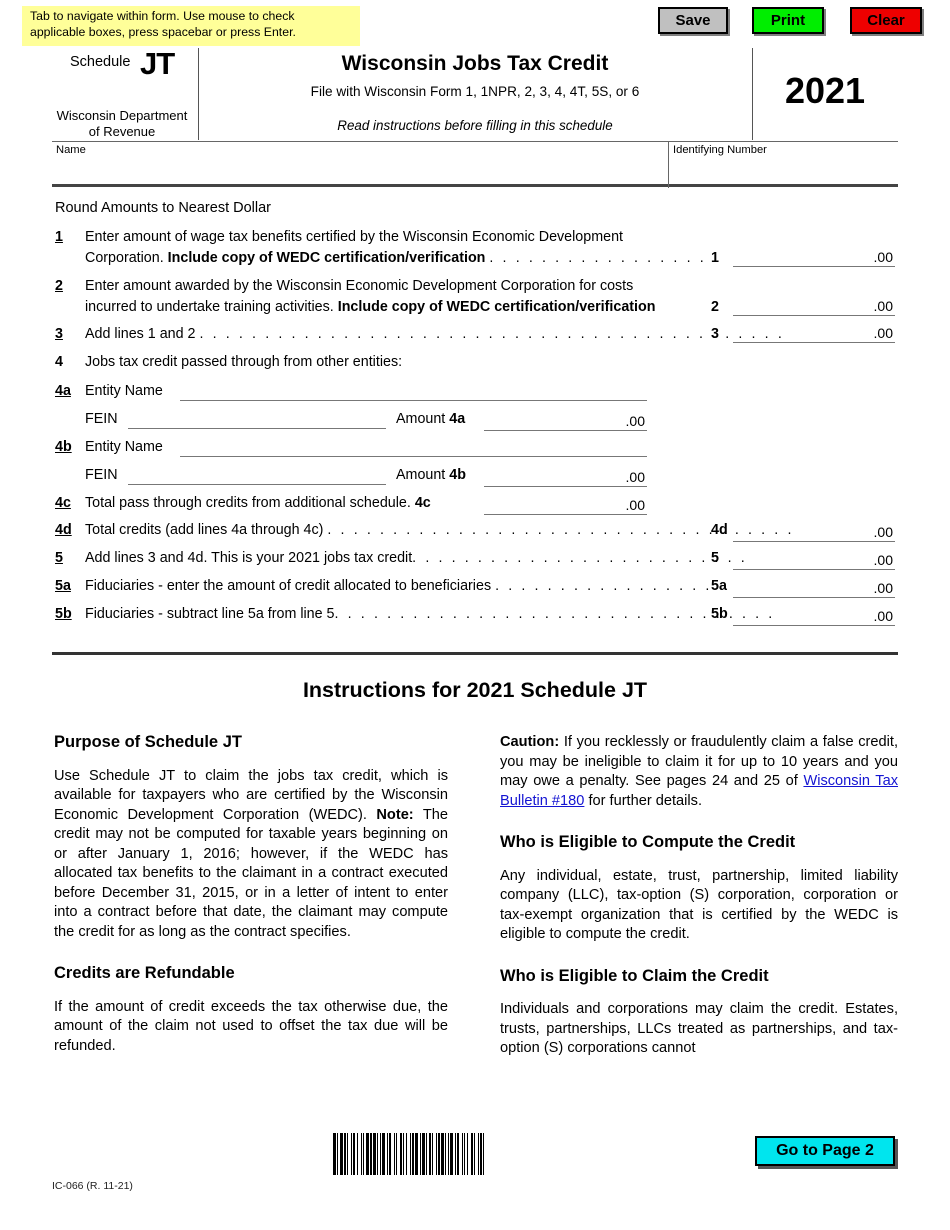 The width and height of the screenshot is (950, 1230). I want to click on line-4b-fein-label: FEIN, so click(101, 475).